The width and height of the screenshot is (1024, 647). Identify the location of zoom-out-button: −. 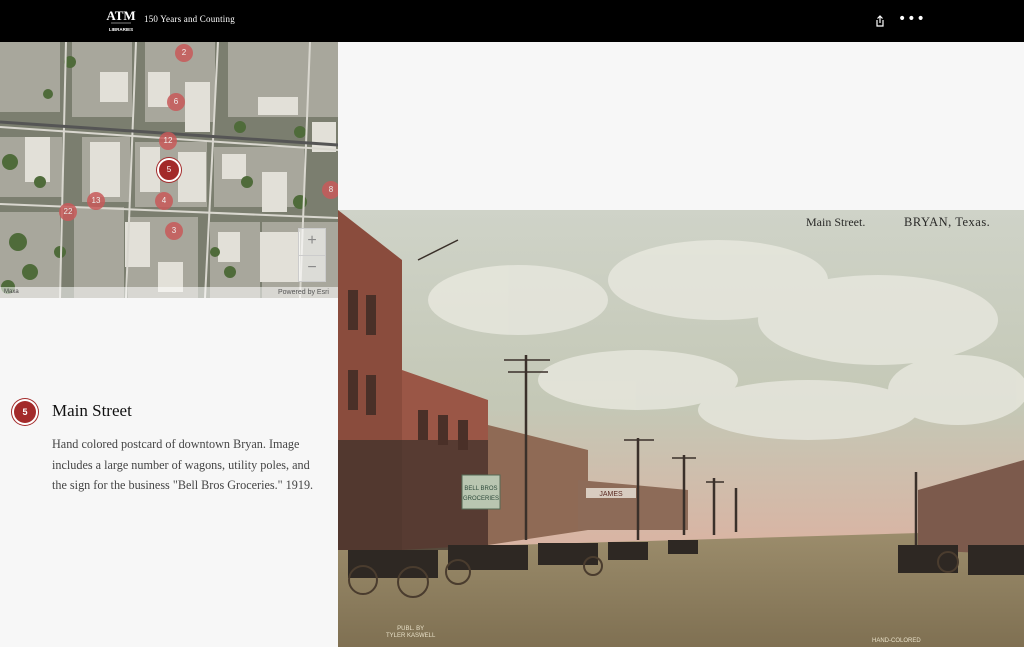
(312, 268).